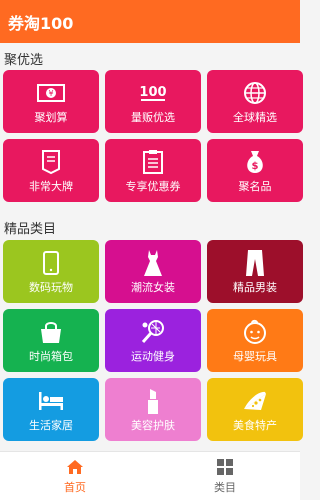 The image size is (320, 500). I want to click on money-icon: ¥, so click(51, 93).